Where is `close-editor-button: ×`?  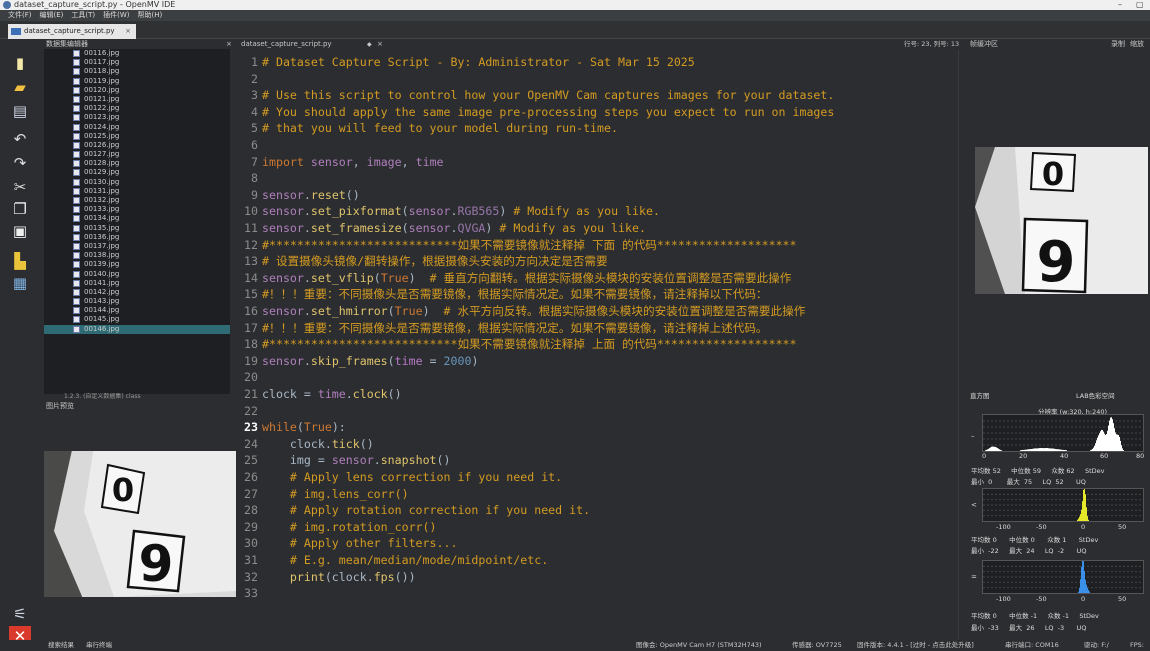
close-editor-button: × is located at coordinates (380, 44).